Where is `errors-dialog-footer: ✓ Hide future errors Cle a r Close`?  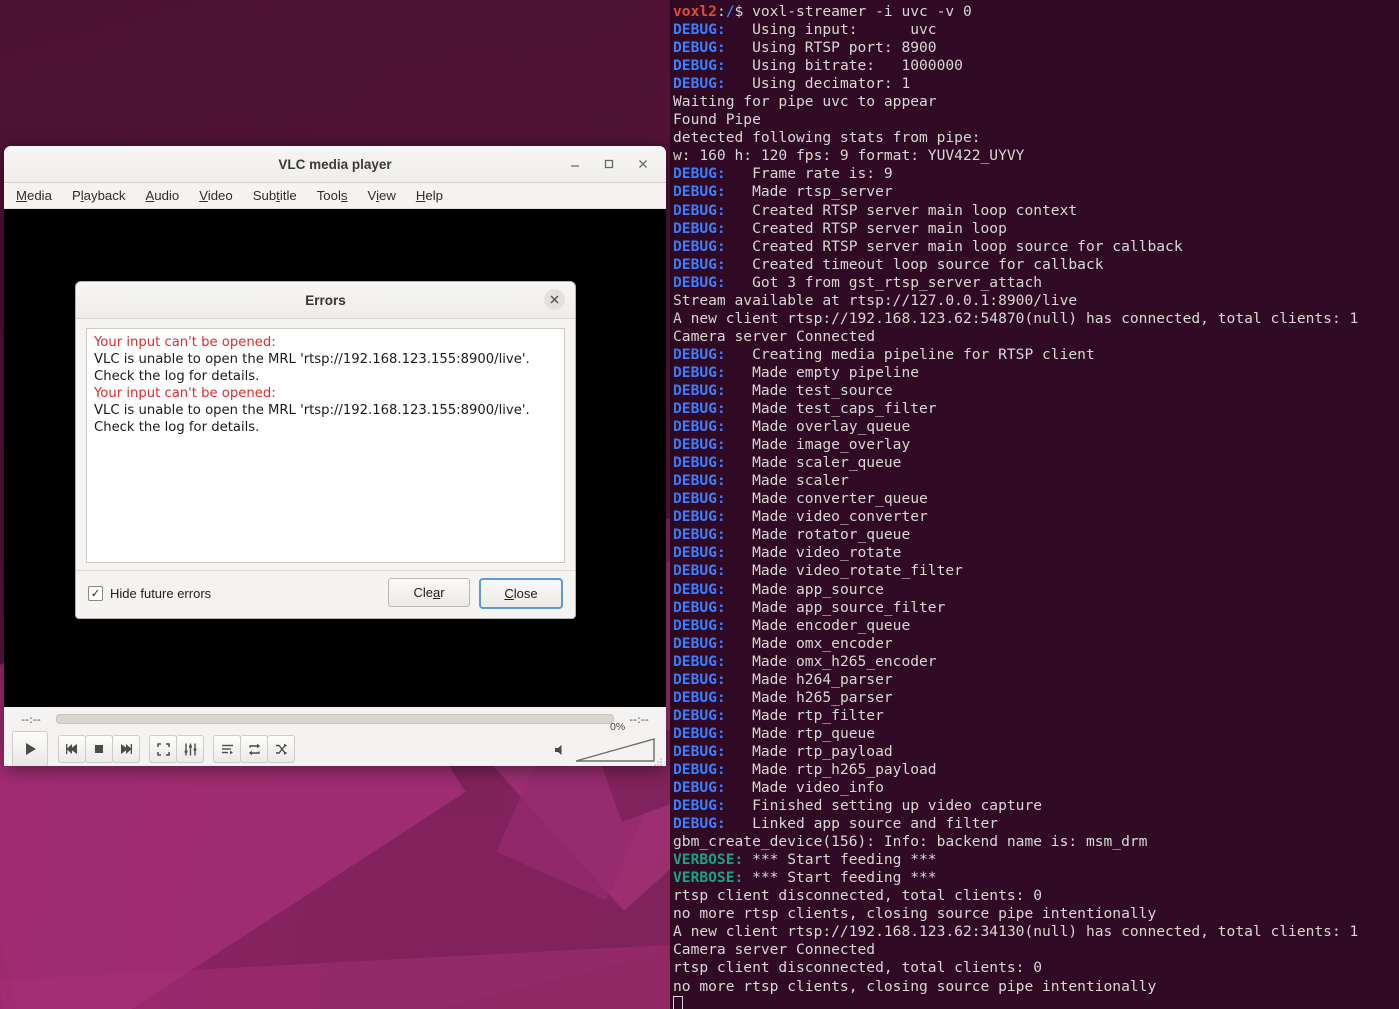 errors-dialog-footer: ✓ Hide future errors Cle a r Close is located at coordinates (325, 592).